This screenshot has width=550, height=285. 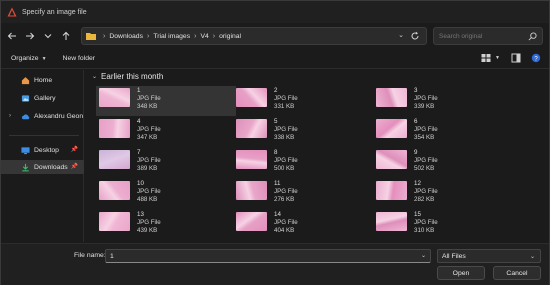 What do you see at coordinates (42, 116) in the screenshot?
I see `sidebar-item-onedrive: › Alexandru Geon` at bounding box center [42, 116].